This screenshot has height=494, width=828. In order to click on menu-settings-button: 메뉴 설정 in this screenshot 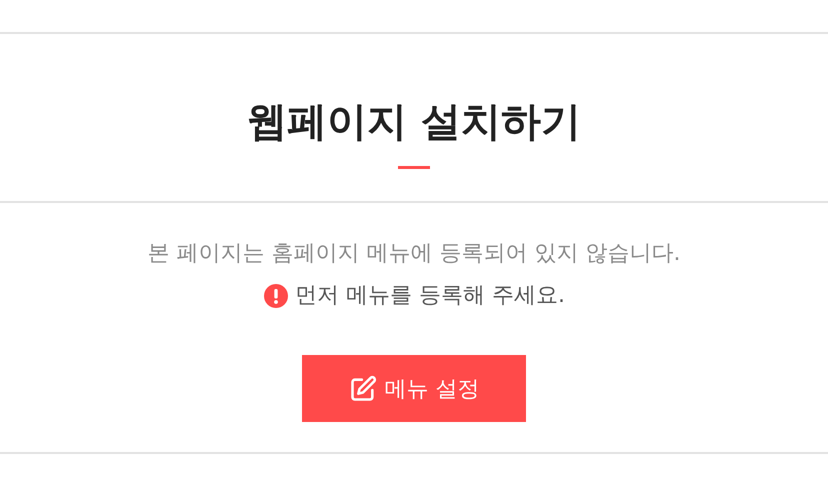, I will do `click(414, 388)`.